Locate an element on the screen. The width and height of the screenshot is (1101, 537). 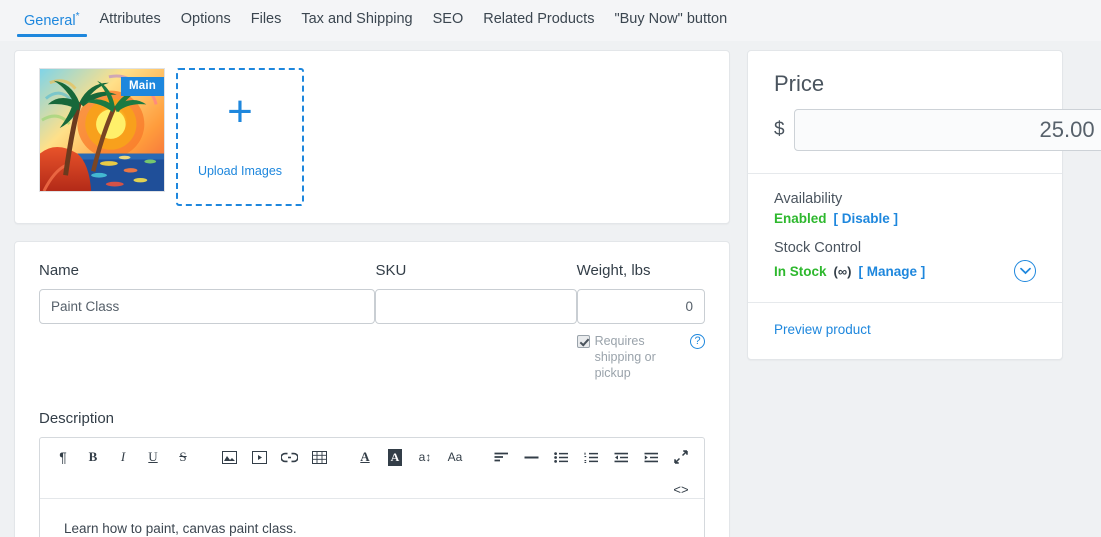
editor-toolbar: ¶ B I U S A A a↕ Aa <> is located at coordinates (372, 468).